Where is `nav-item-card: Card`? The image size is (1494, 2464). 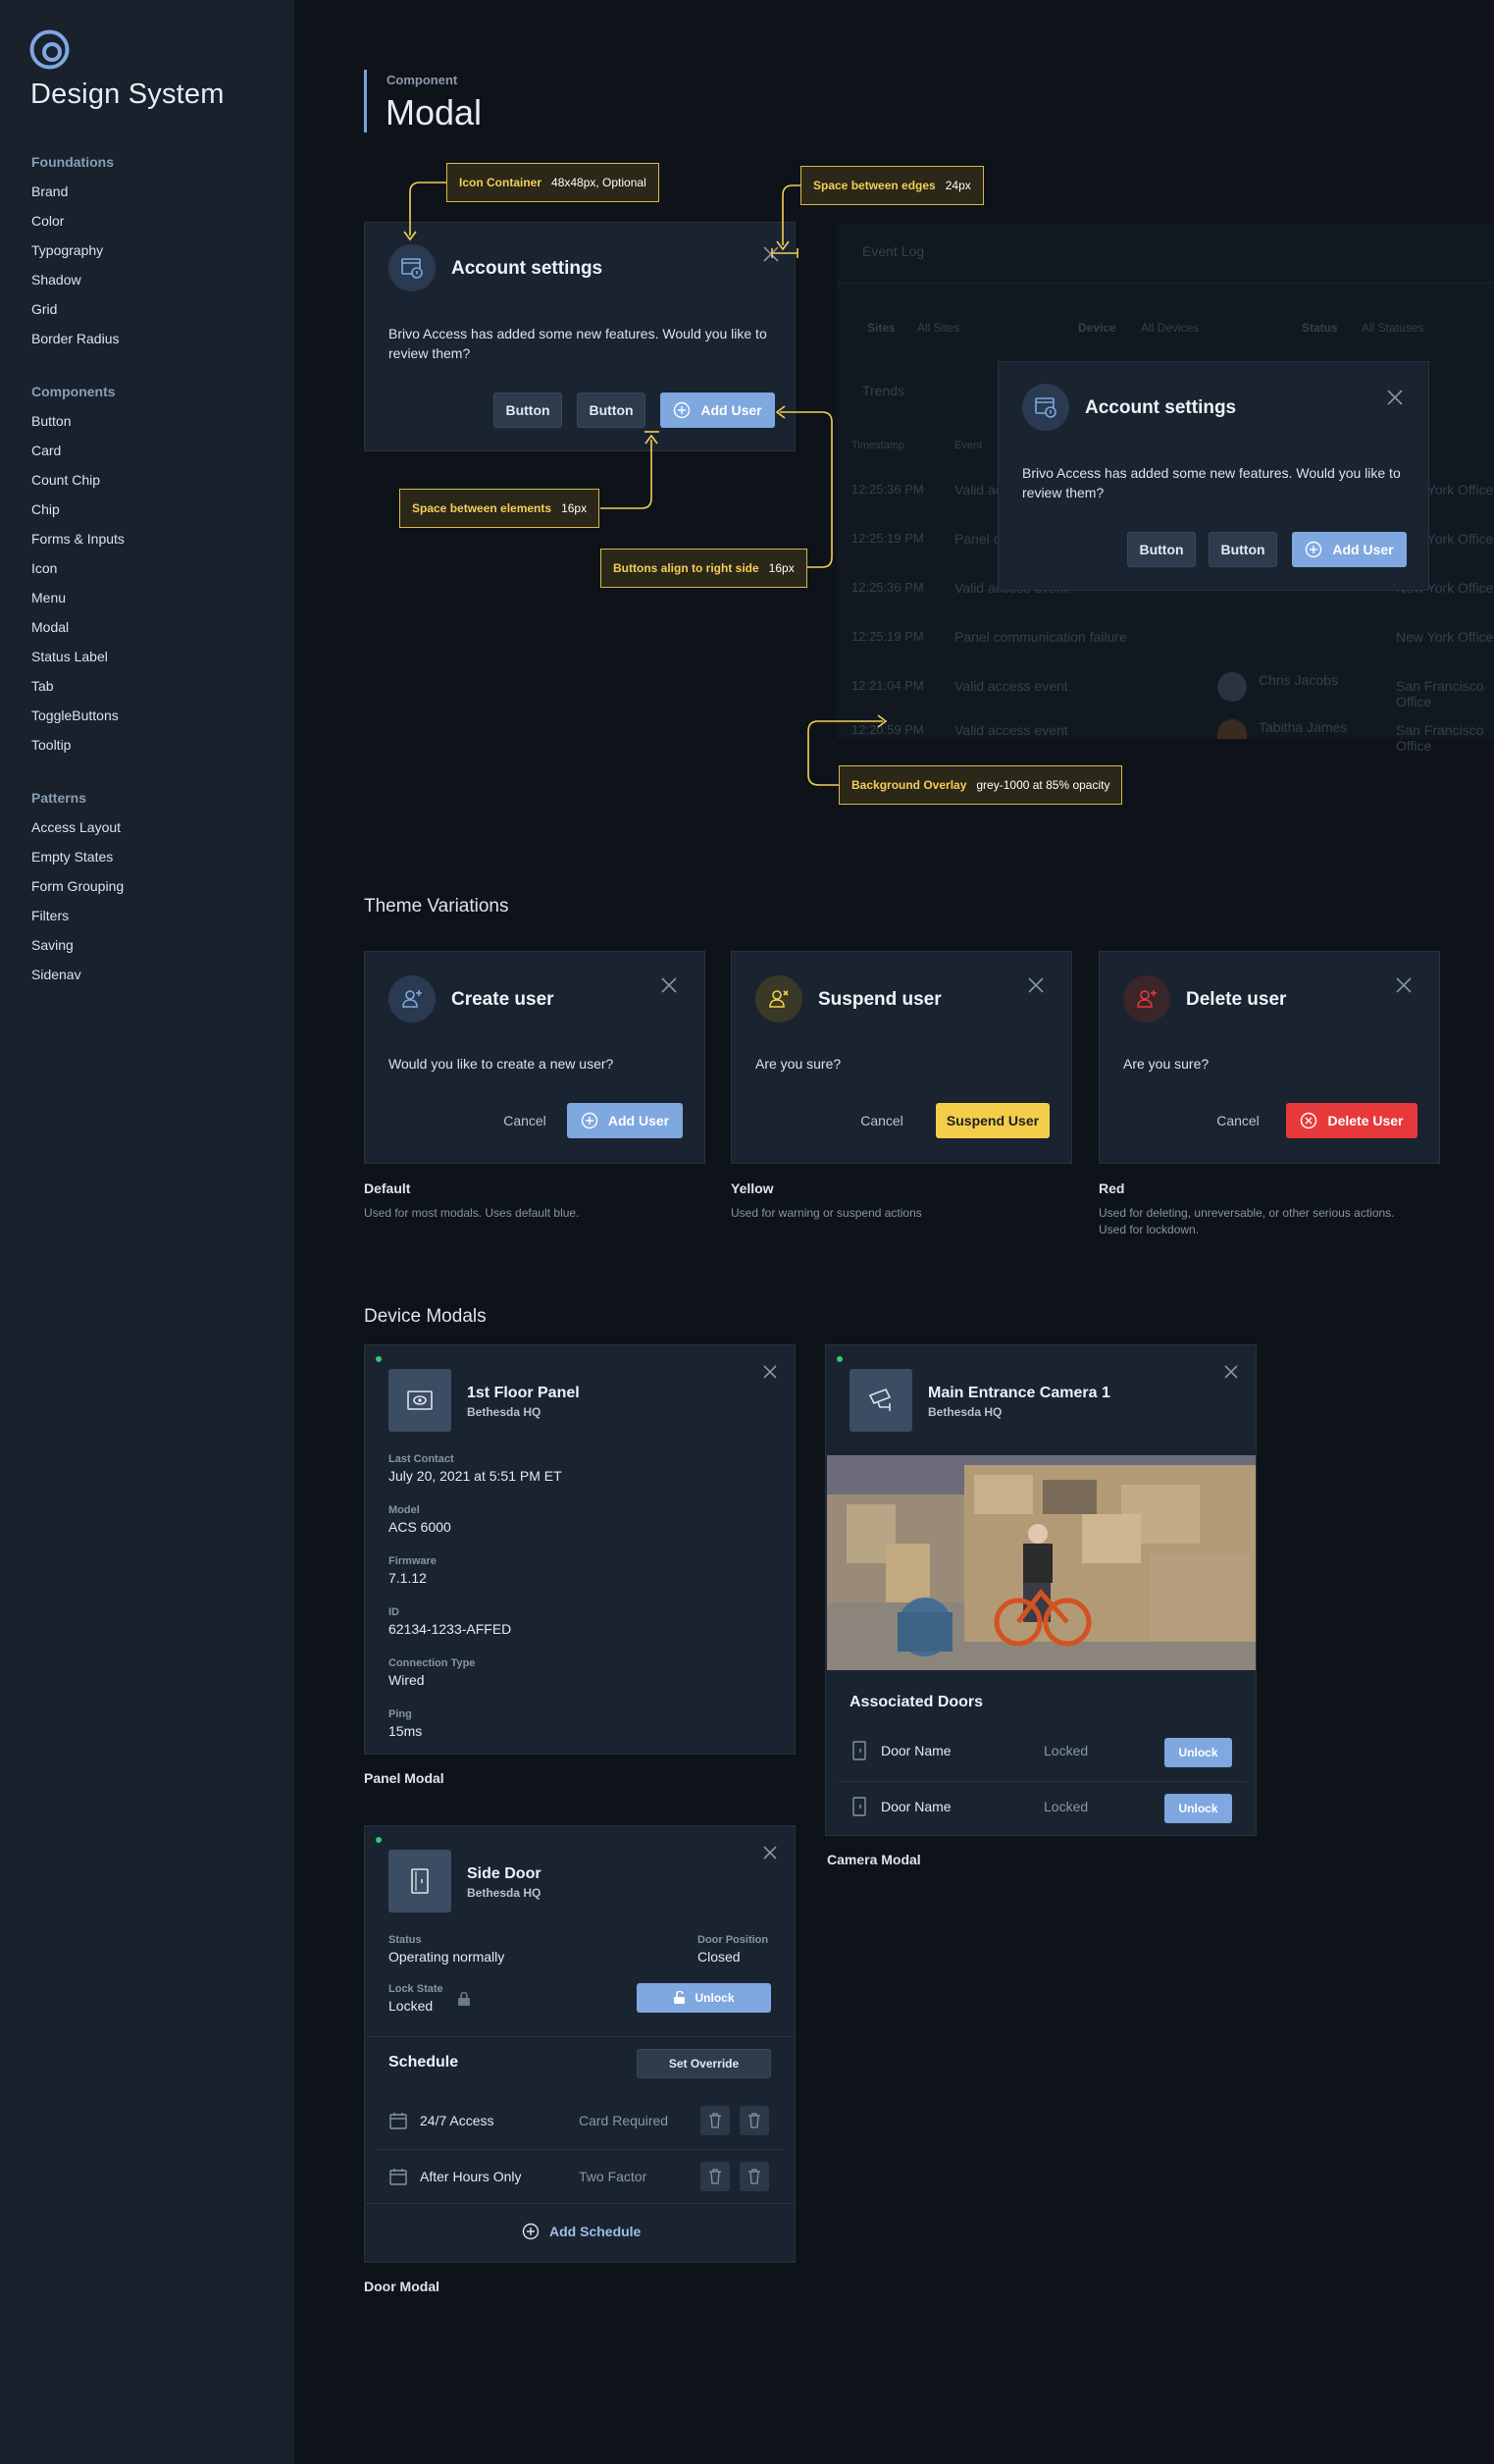
nav-item-card: Card is located at coordinates (154, 450).